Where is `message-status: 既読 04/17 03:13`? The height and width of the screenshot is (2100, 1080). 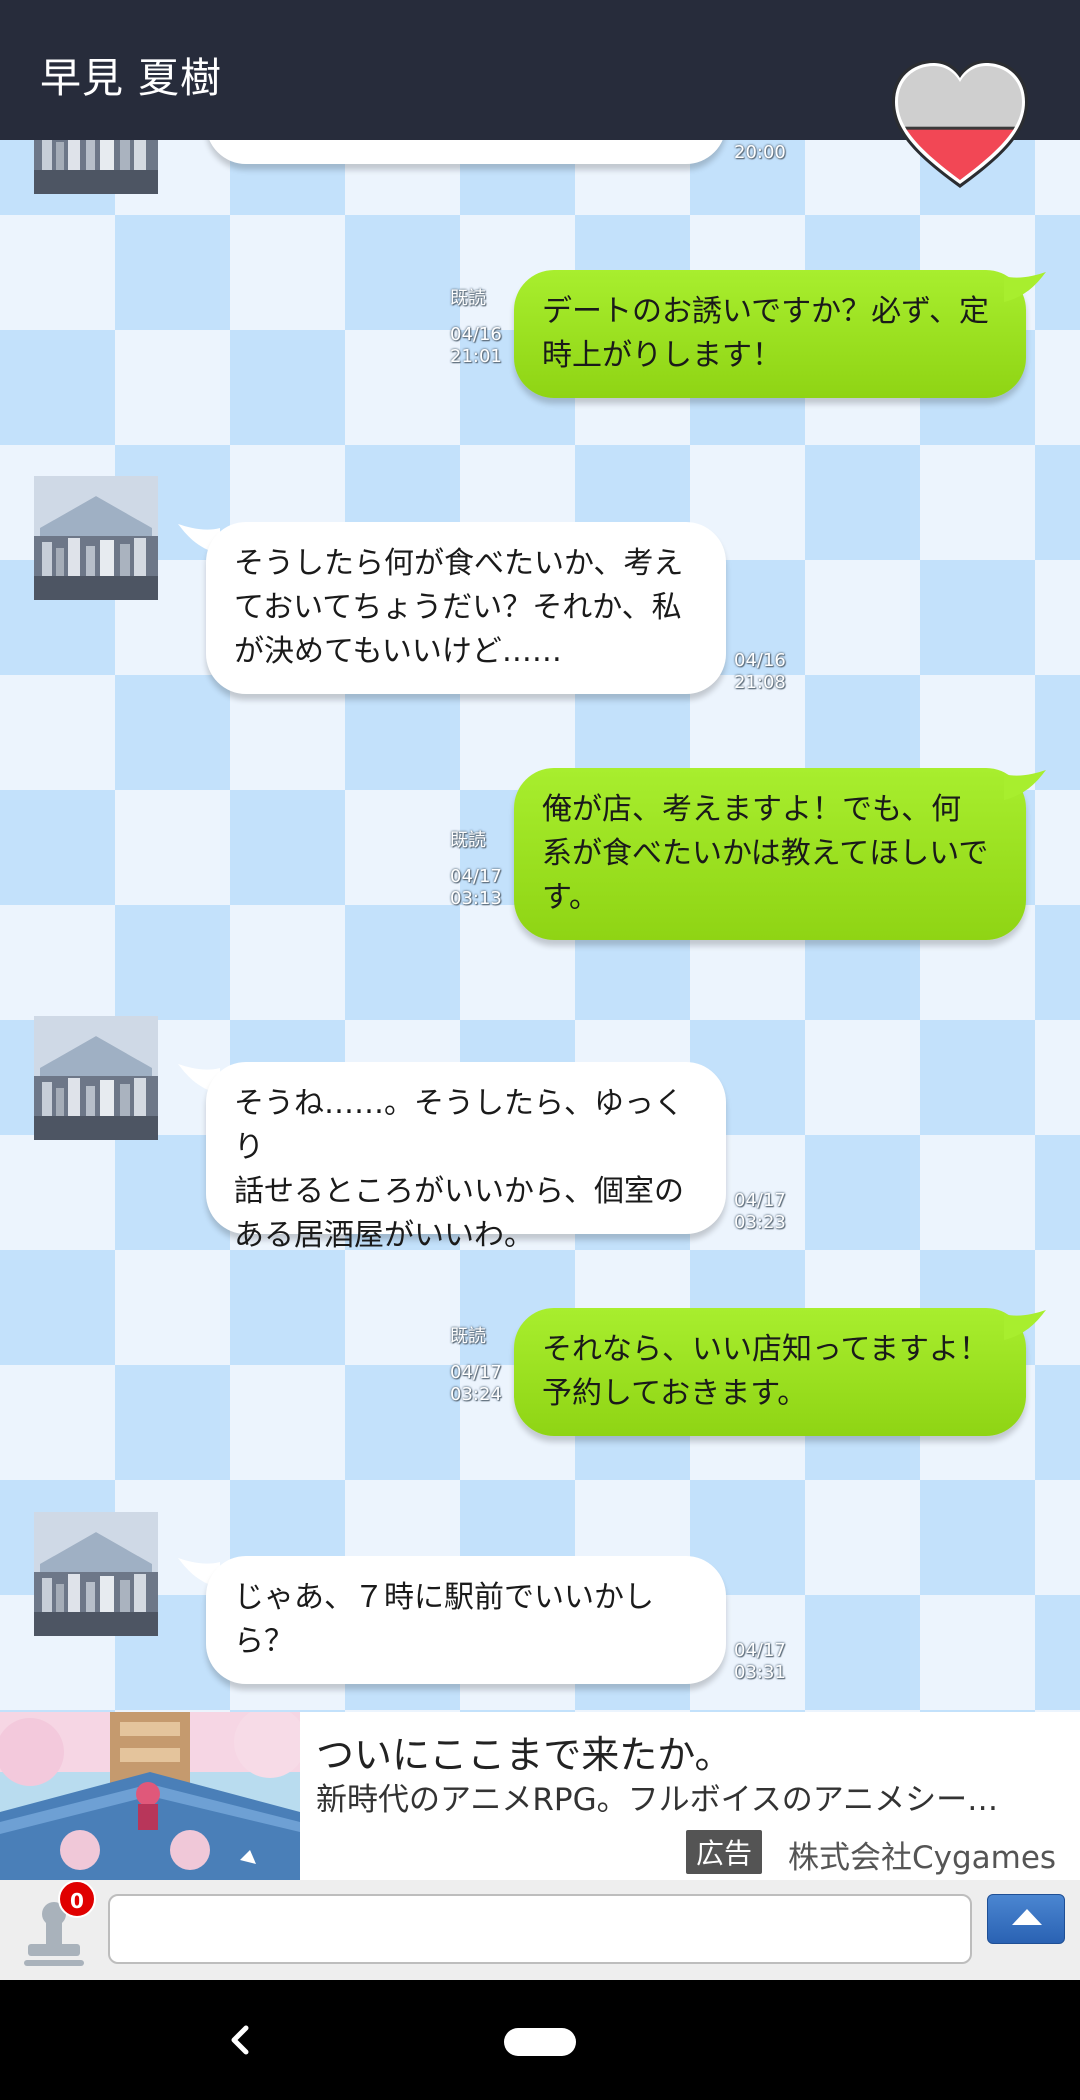 message-status: 既読 04/17 03:13 is located at coordinates (485, 870).